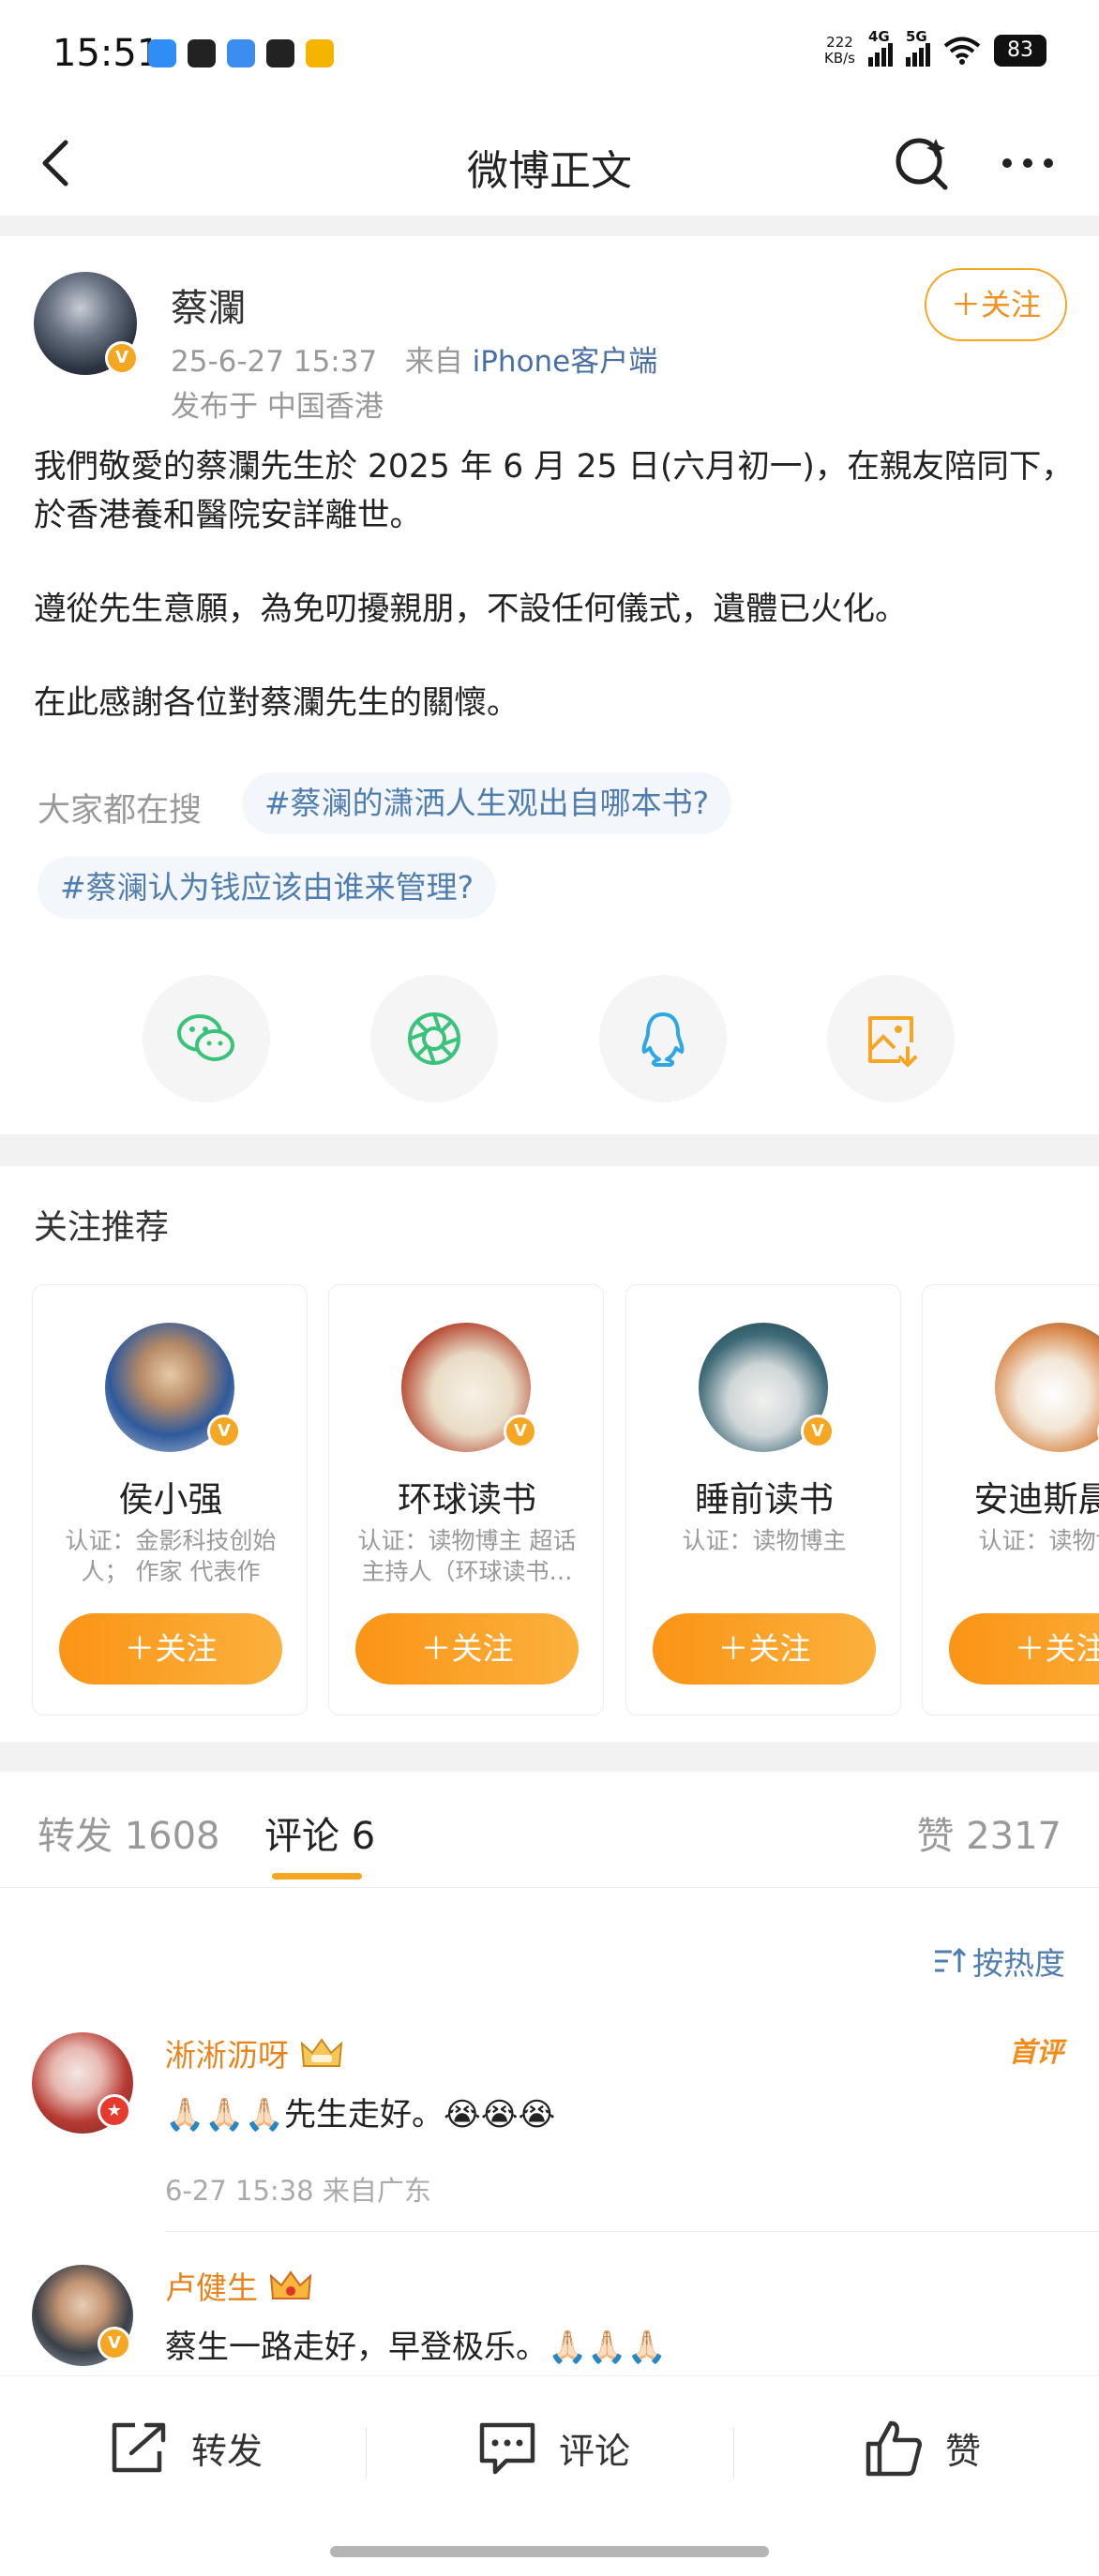  What do you see at coordinates (894, 2449) in the screenshot?
I see `thumbs-up-icon` at bounding box center [894, 2449].